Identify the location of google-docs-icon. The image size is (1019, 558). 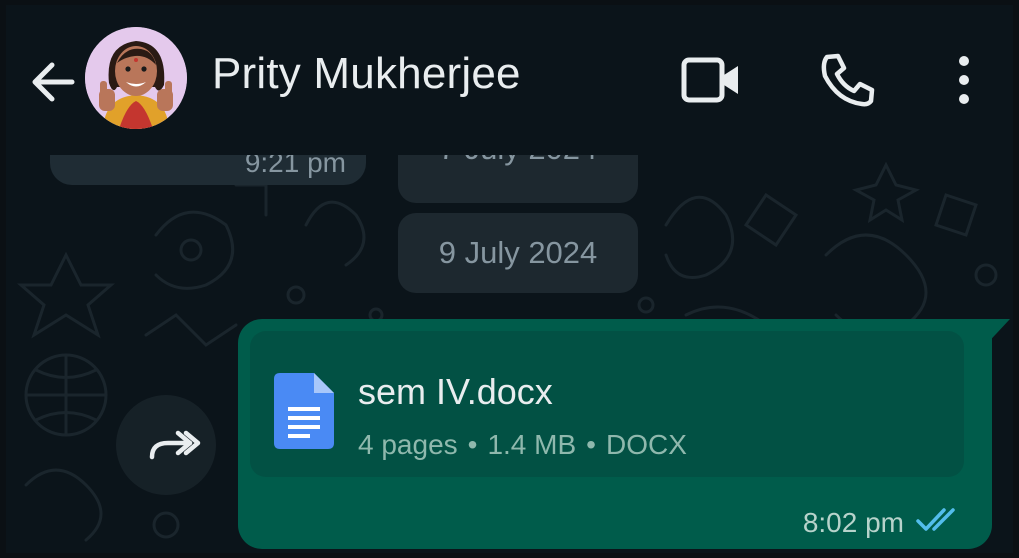
(304, 411).